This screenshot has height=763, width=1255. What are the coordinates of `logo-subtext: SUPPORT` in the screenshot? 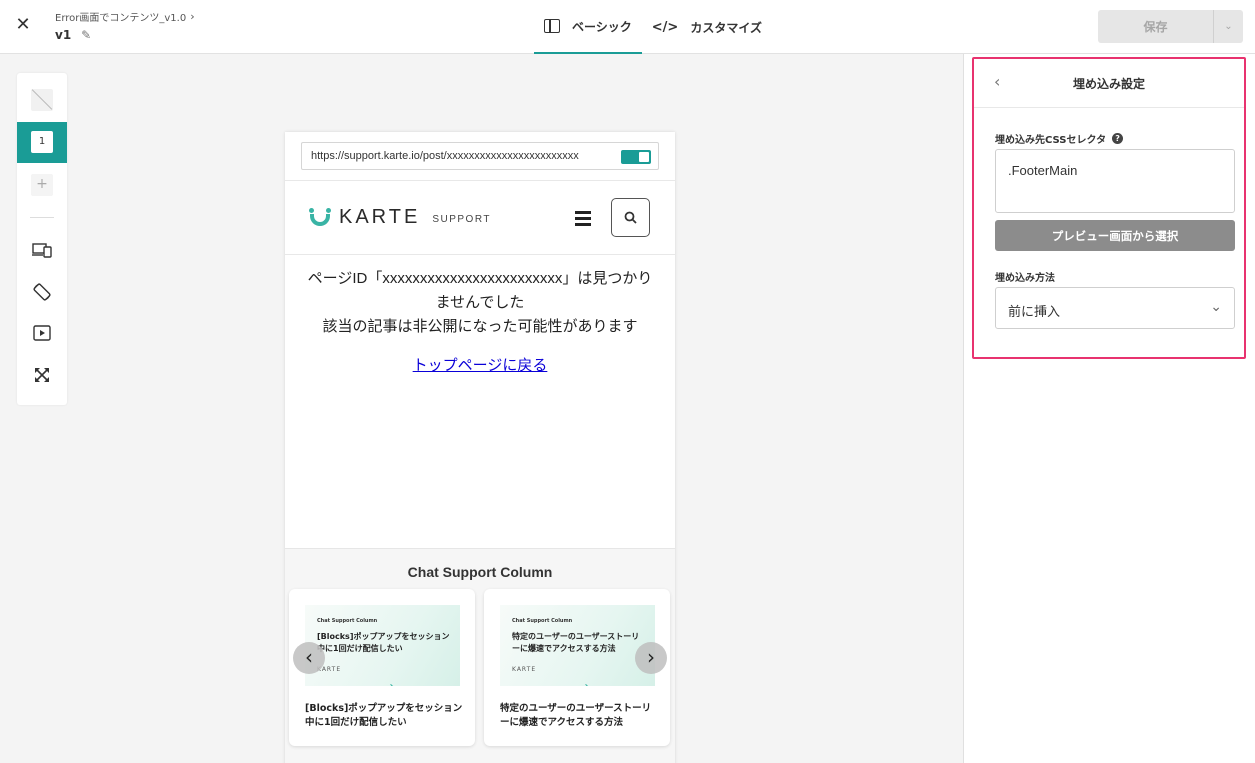 It's located at (461, 219).